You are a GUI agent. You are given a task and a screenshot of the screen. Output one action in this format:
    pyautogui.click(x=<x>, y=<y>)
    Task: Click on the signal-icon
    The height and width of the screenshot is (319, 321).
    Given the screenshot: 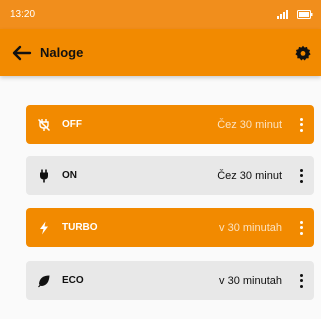 What is the action you would take?
    pyautogui.click(x=282, y=14)
    